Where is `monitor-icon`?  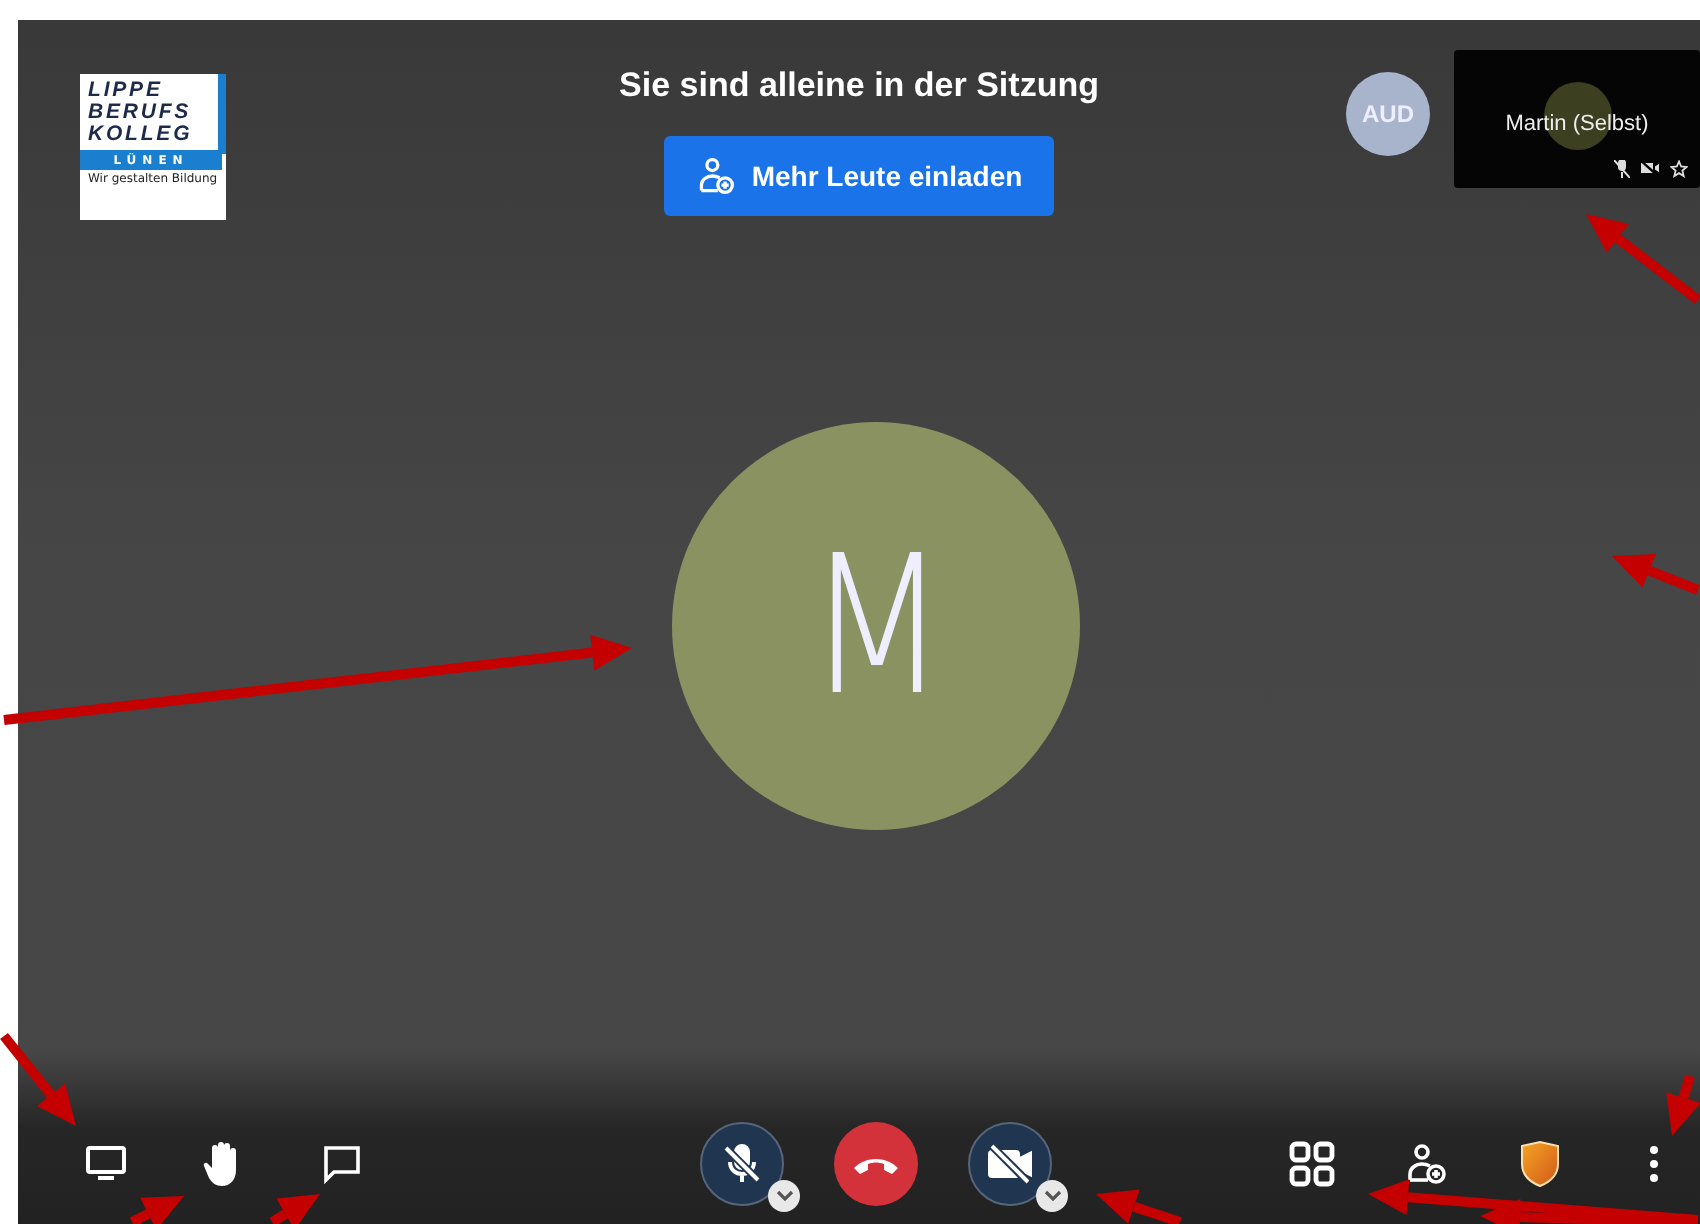 monitor-icon is located at coordinates (106, 1164).